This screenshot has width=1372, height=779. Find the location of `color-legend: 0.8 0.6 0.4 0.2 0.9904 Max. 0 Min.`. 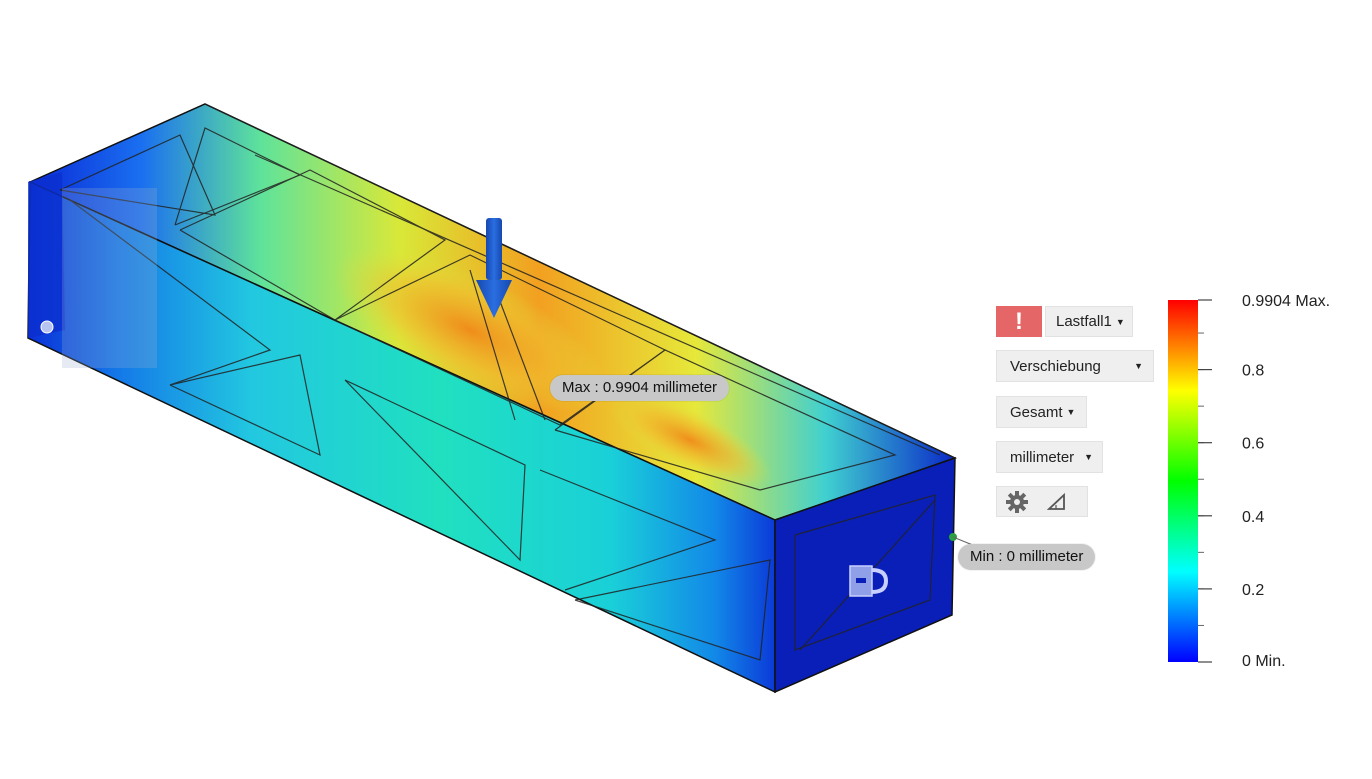

color-legend: 0.8 0.6 0.4 0.2 0.9904 Max. 0 Min. is located at coordinates (1249, 481).